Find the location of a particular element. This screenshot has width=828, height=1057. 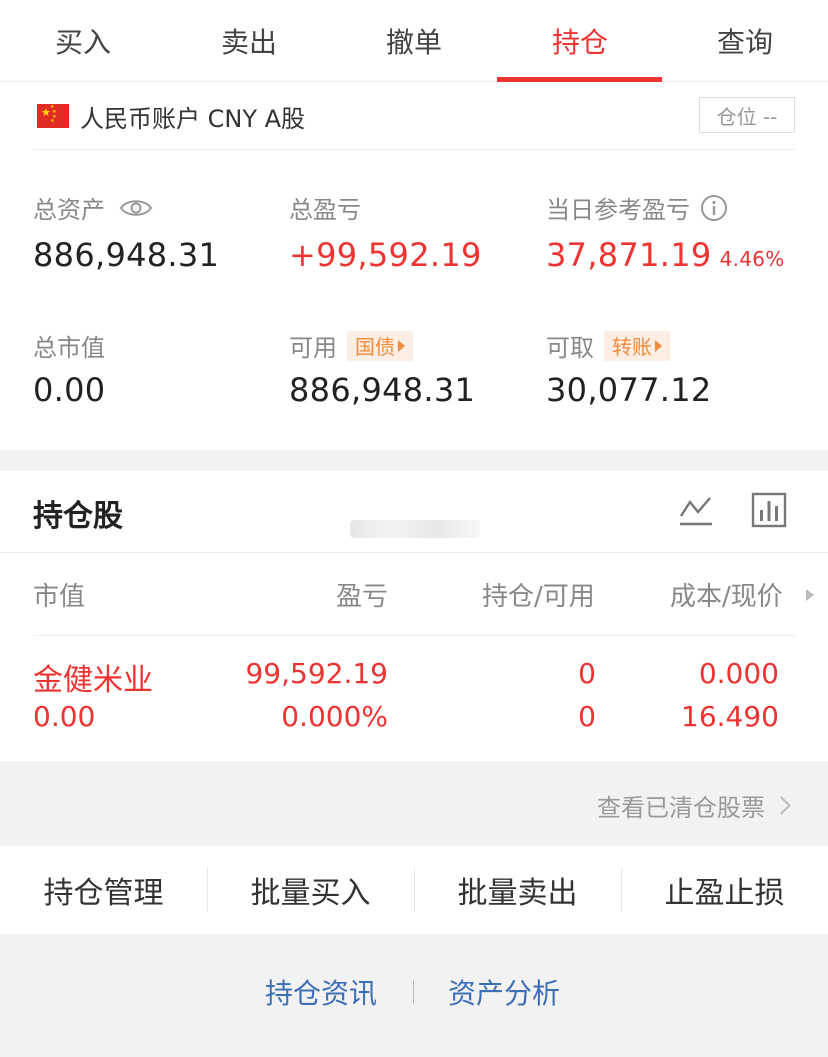

row-price: 16.490 is located at coordinates (730, 716).